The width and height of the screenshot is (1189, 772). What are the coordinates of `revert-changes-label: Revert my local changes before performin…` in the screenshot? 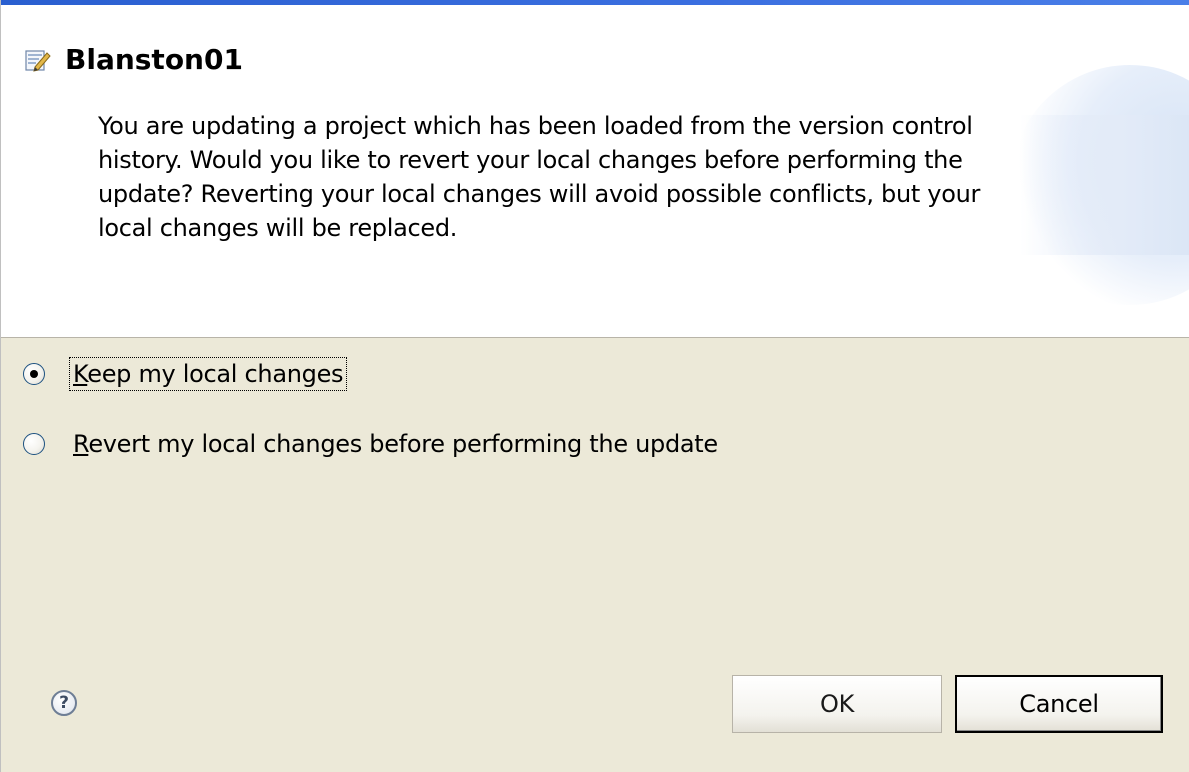 It's located at (395, 444).